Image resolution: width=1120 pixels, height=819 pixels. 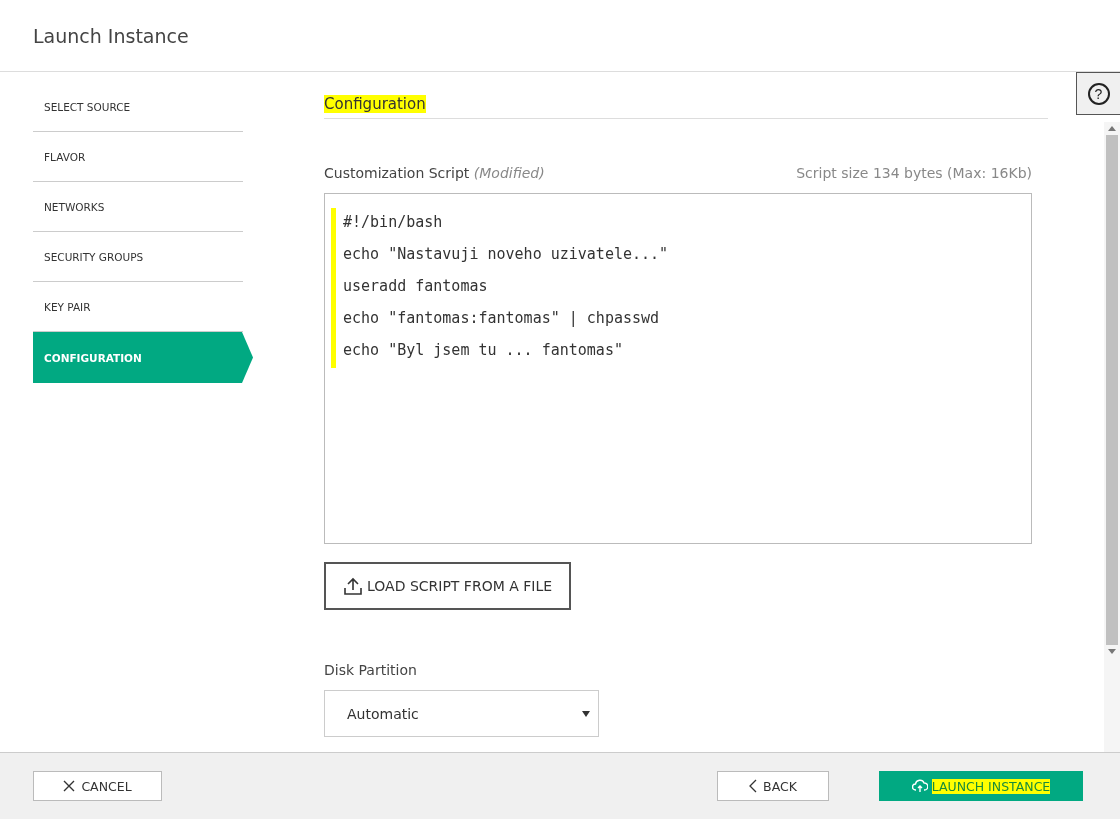 What do you see at coordinates (919, 786) in the screenshot?
I see `cloud-upload-icon` at bounding box center [919, 786].